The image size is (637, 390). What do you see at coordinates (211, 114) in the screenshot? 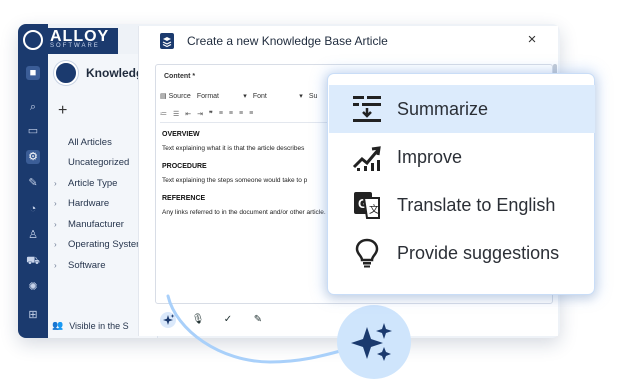
I see `blockquote-icon: ❞` at bounding box center [211, 114].